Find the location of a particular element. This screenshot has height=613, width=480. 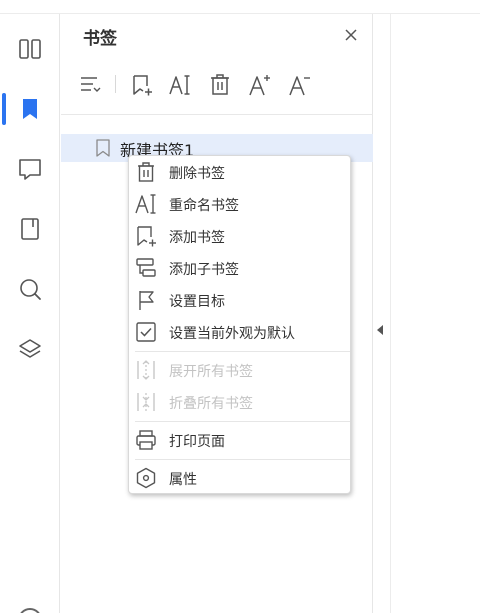

menu-item-add-child-bookmark: 添加子书签 is located at coordinates (239, 268).